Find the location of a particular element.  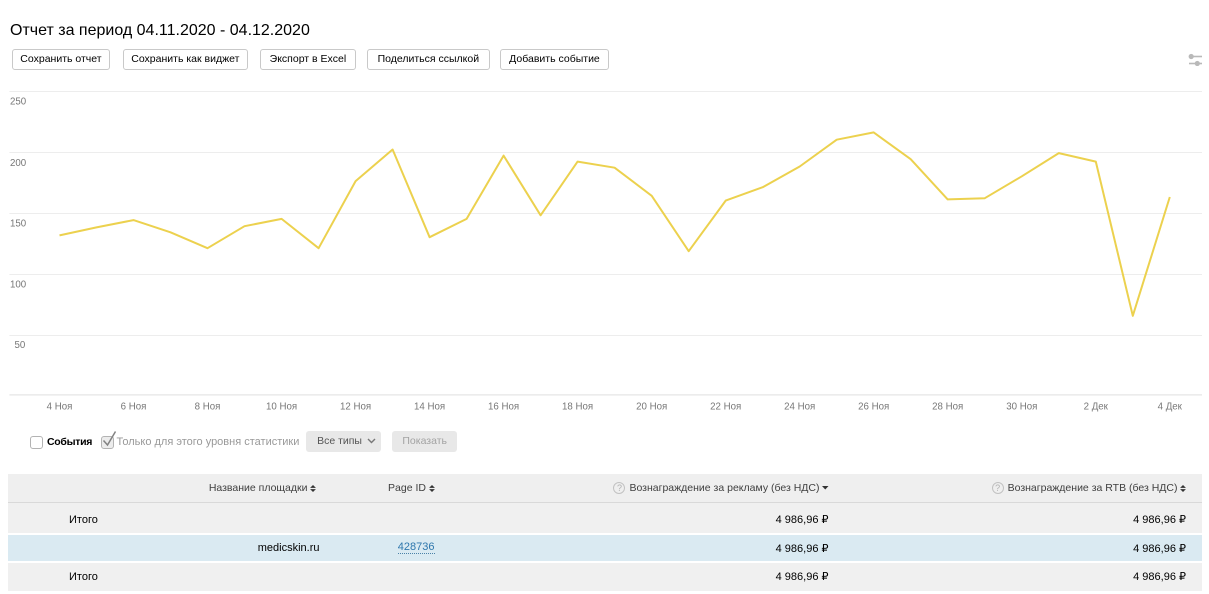

svg-text: 28 Ноя is located at coordinates (947, 407).